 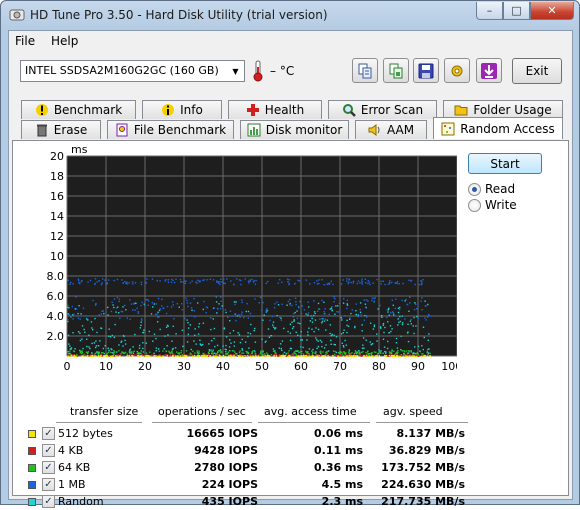 I want to click on read-radio-dot, so click(x=474, y=189).